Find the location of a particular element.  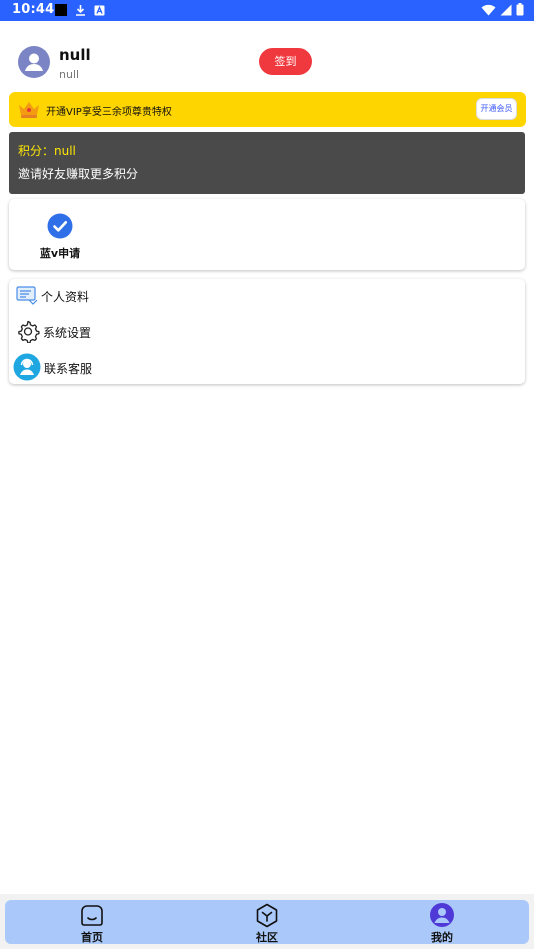

bottom-navigation: 首页 社区 我的 is located at coordinates (267, 921).